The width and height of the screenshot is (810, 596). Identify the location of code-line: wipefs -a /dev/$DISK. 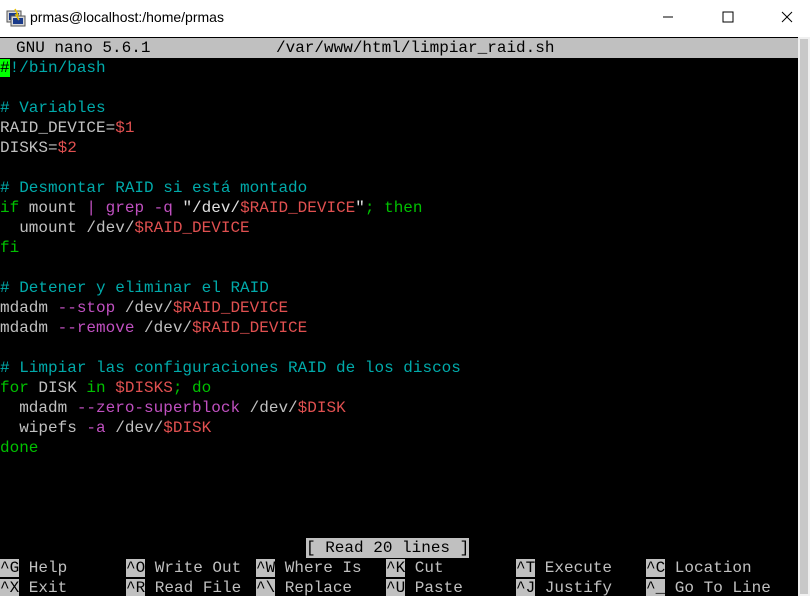
(399, 428).